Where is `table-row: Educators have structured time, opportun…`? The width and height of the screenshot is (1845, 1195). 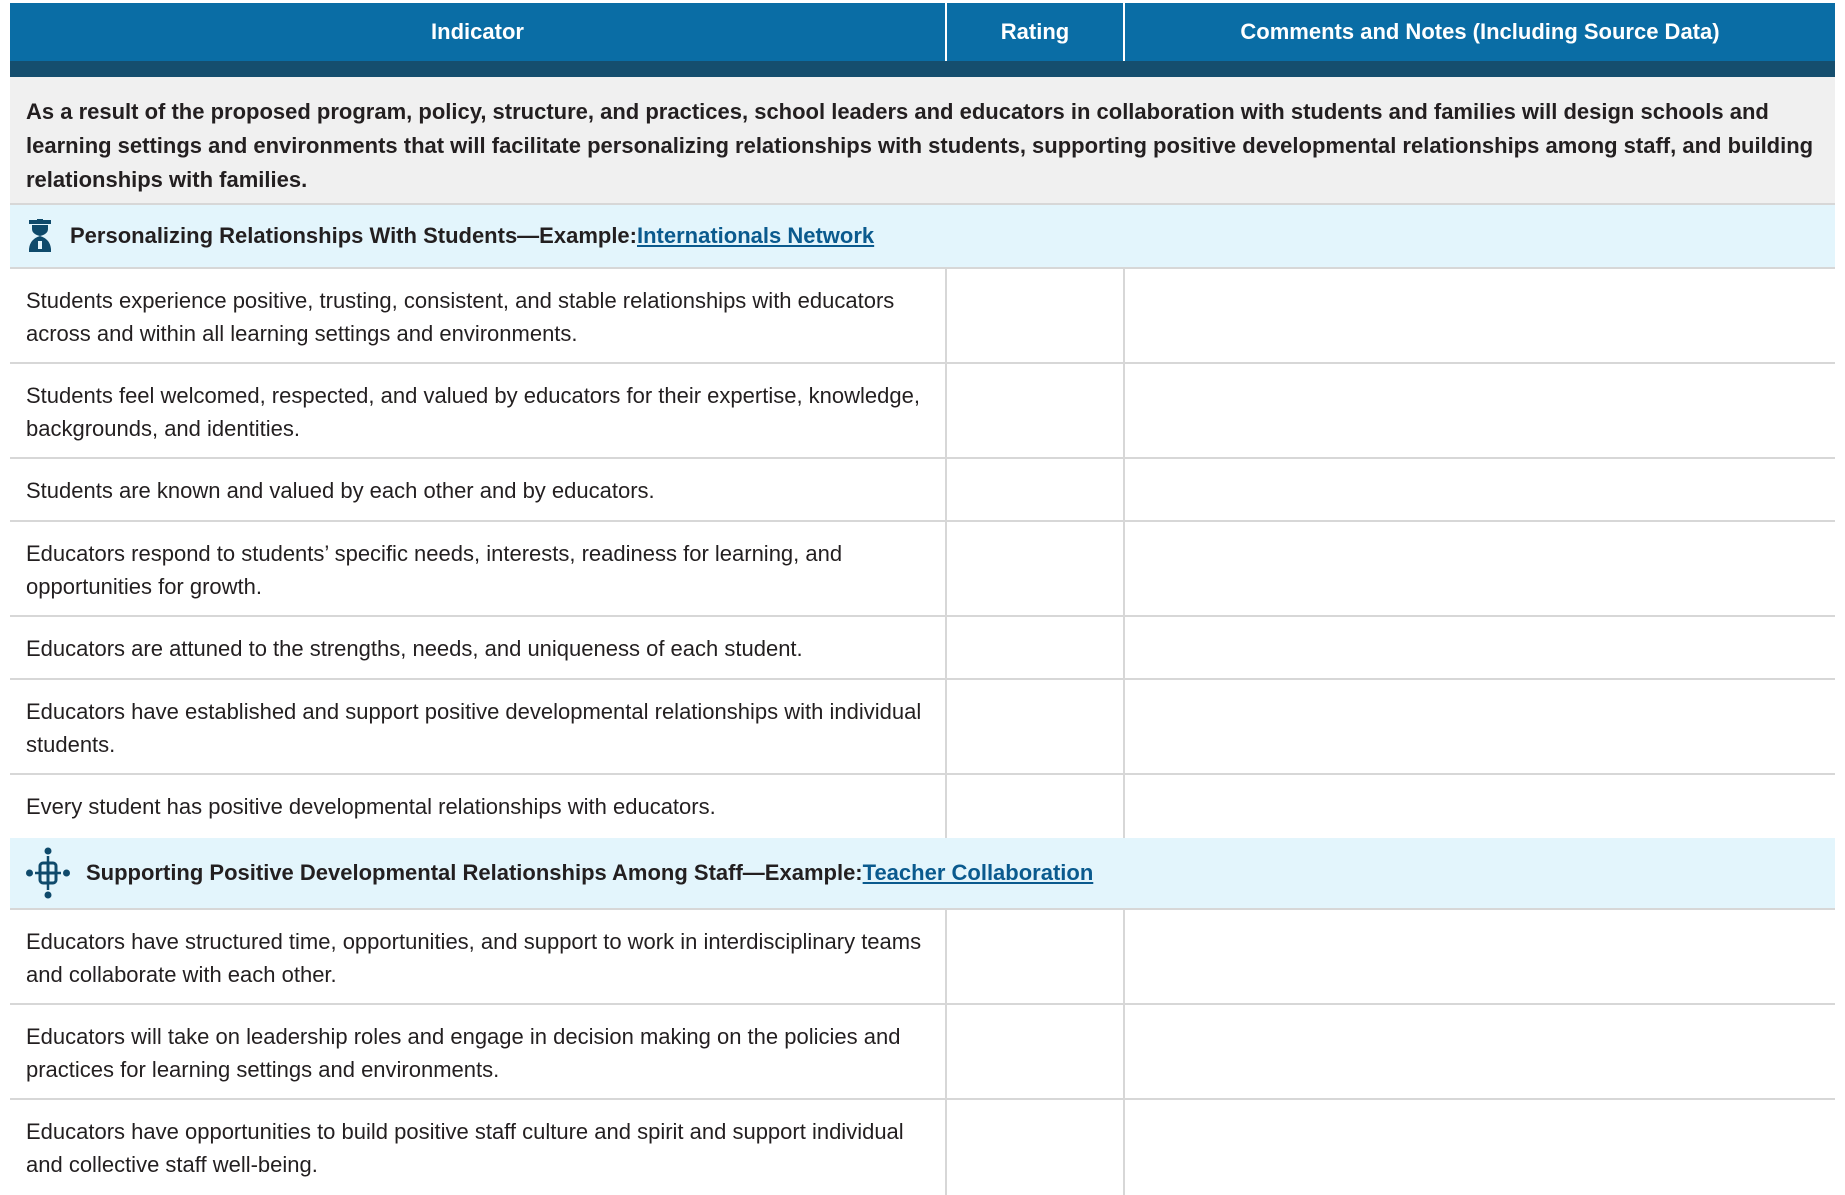
table-row: Educators have structured time, opportun… is located at coordinates (922, 957).